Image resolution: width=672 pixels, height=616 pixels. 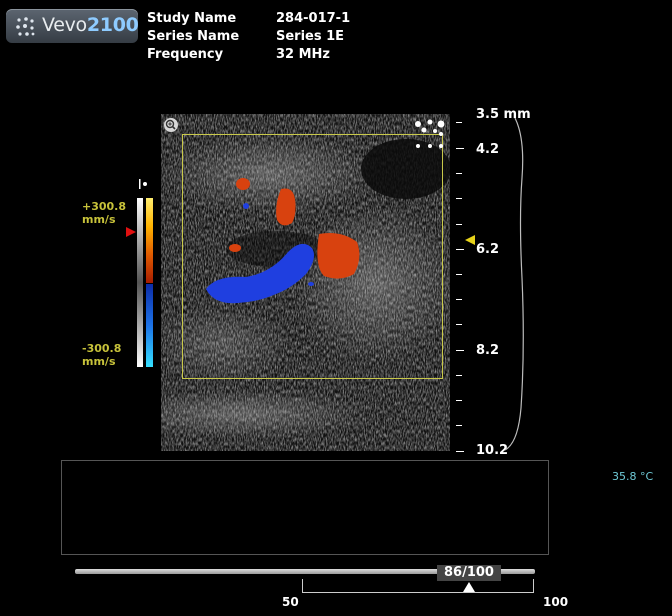 What do you see at coordinates (556, 602) in the screenshot?
I see `frame-range-max: 100` at bounding box center [556, 602].